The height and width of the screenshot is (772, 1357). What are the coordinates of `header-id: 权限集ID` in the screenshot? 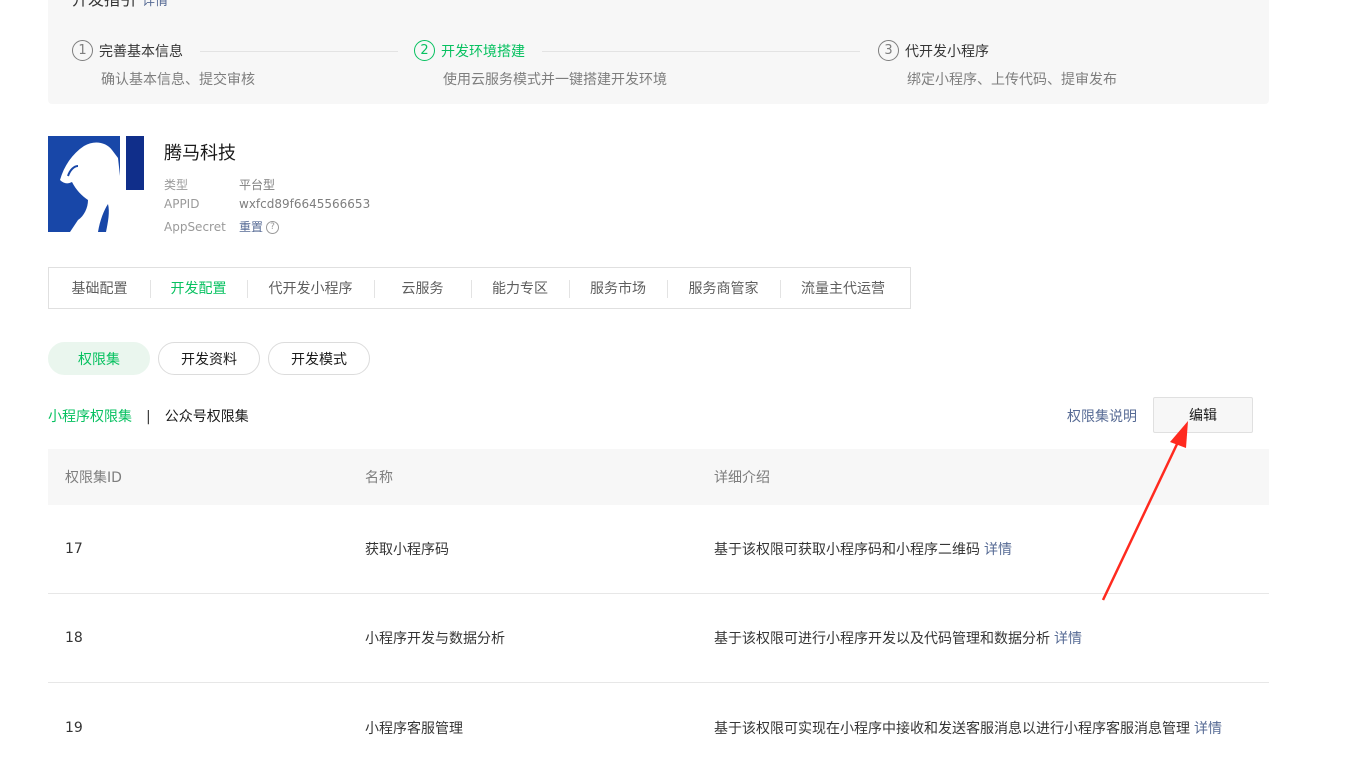 It's located at (93, 478).